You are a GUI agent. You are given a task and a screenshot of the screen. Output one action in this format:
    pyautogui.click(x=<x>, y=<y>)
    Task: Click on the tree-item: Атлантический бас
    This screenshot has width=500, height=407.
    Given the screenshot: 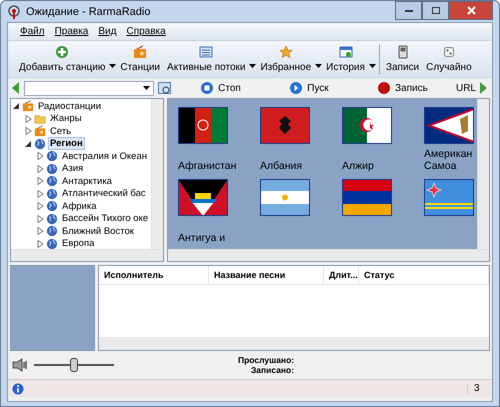 What is the action you would take?
    pyautogui.click(x=104, y=193)
    